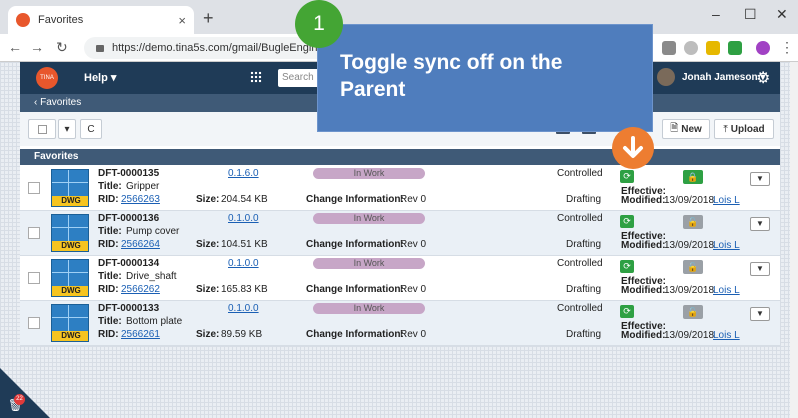 The height and width of the screenshot is (418, 798). I want to click on page-scrollbar, so click(794, 240).